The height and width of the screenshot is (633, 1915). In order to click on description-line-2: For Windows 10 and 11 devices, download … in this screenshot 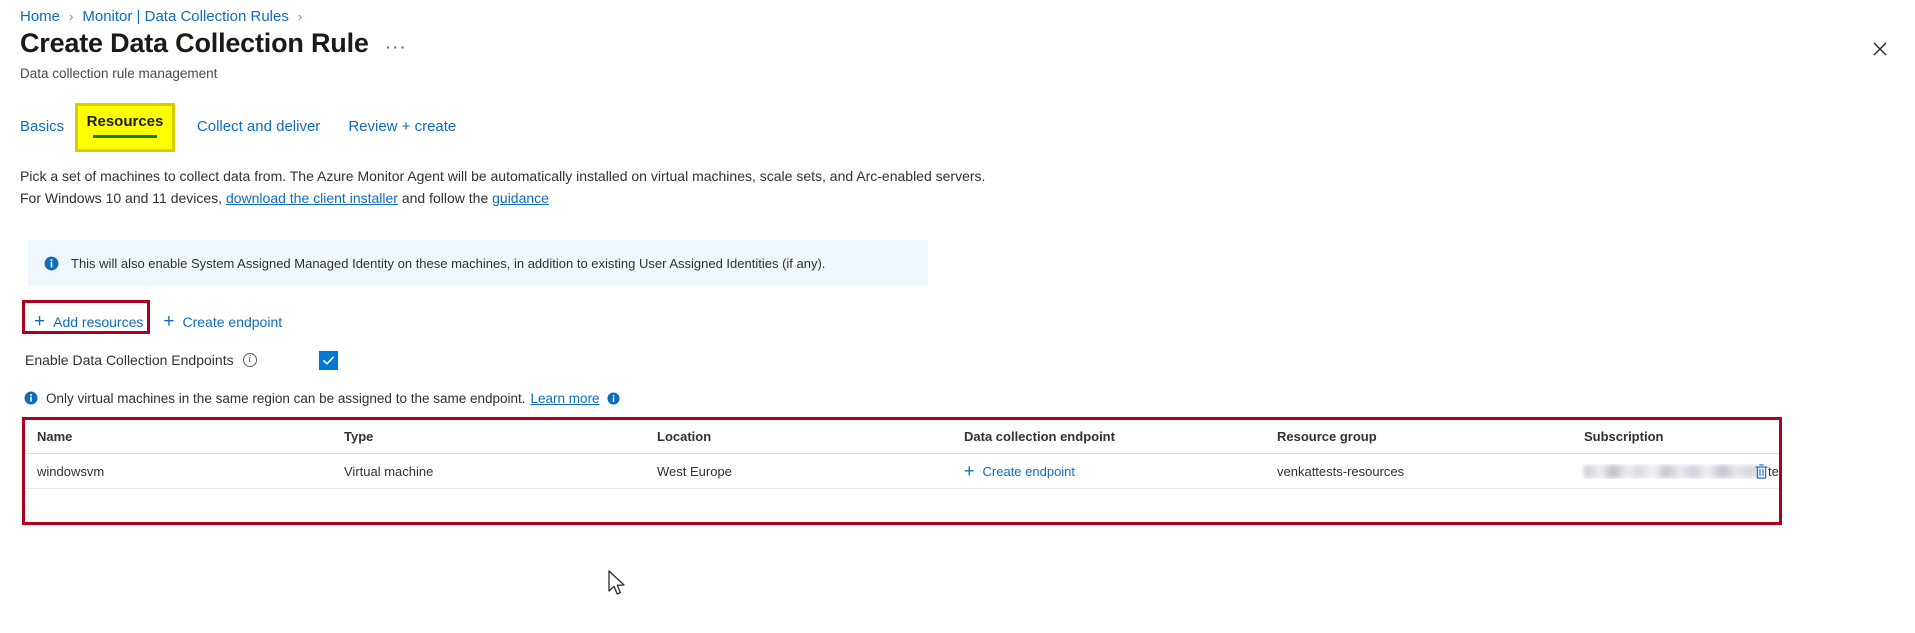, I will do `click(720, 198)`.